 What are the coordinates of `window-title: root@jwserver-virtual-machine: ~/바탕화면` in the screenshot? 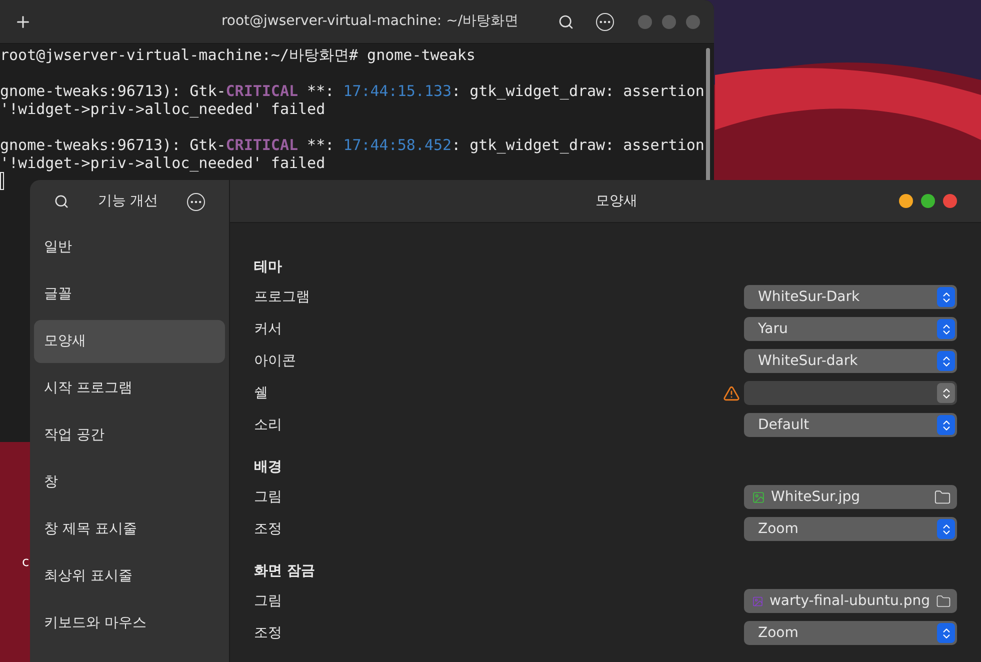 It's located at (370, 21).